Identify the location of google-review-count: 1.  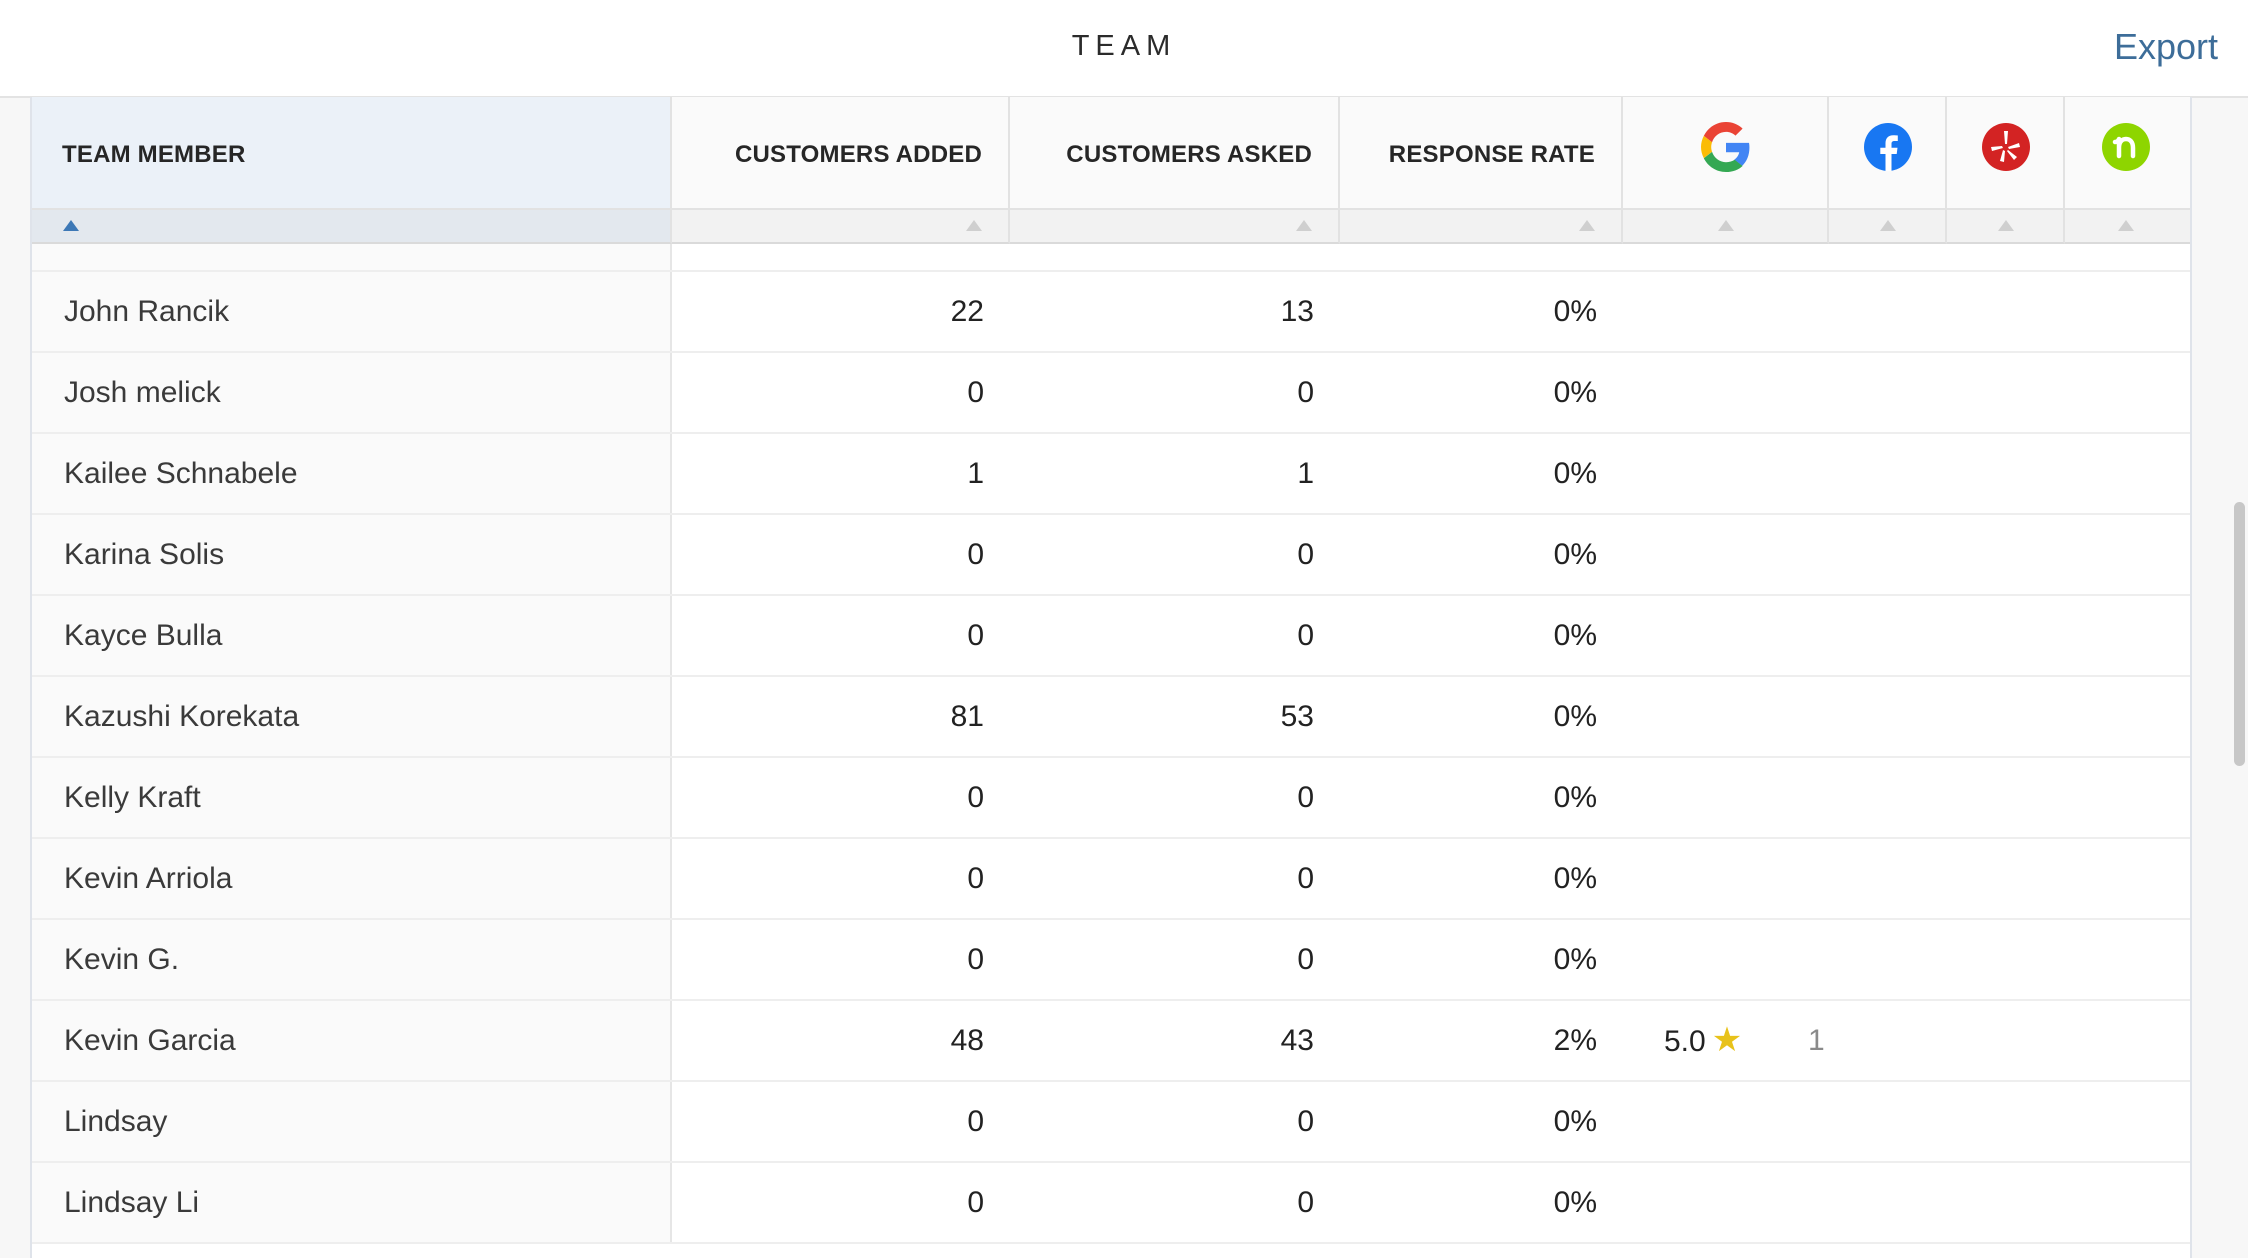
(1816, 1040).